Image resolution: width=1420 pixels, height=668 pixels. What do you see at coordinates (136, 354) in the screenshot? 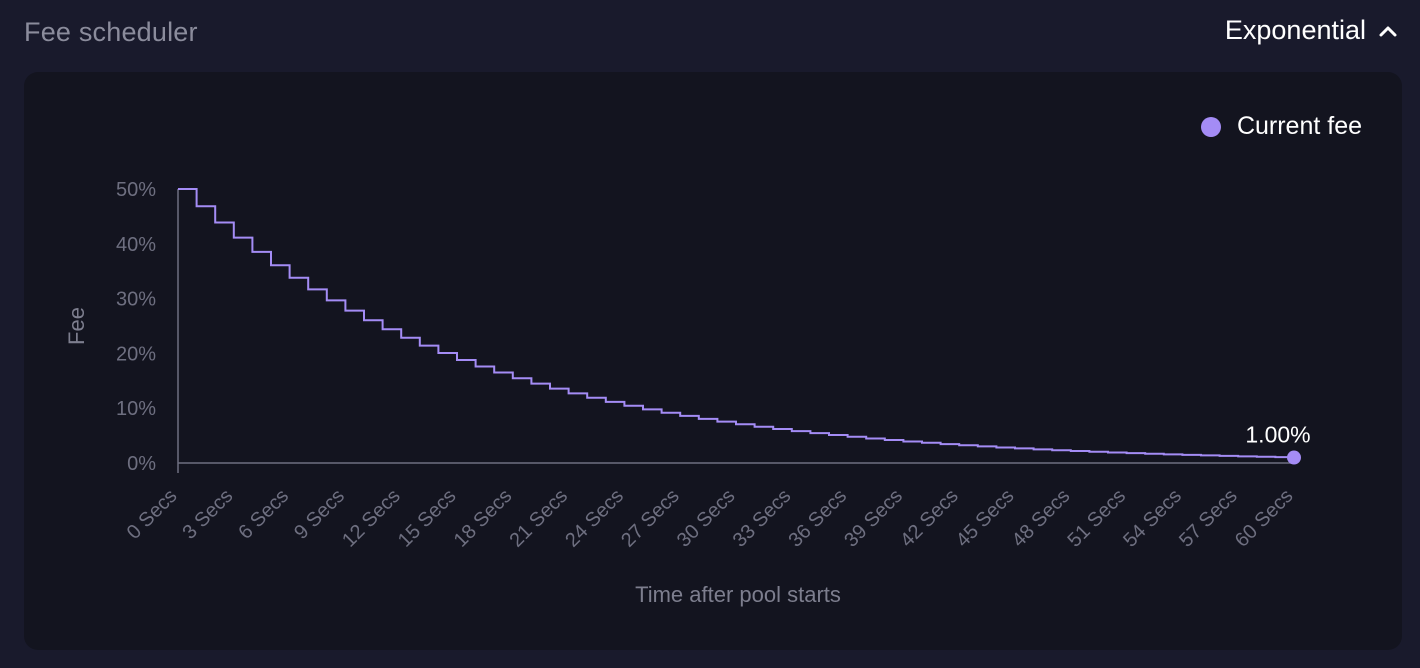
I see `y-tick-label: 20%` at bounding box center [136, 354].